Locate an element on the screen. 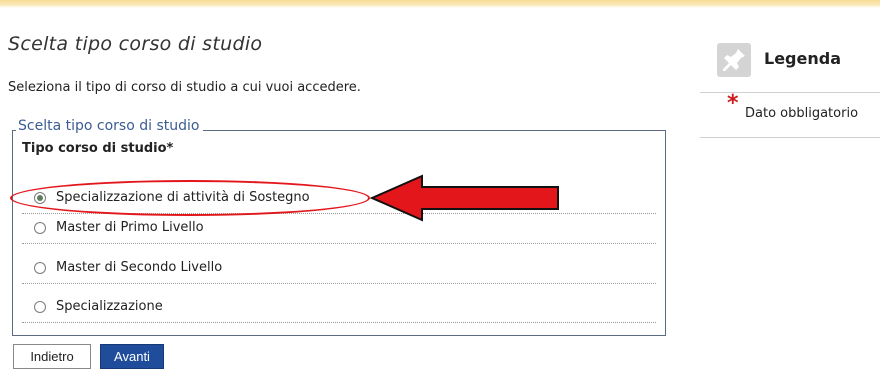  top-accent-bar is located at coordinates (440, 4).